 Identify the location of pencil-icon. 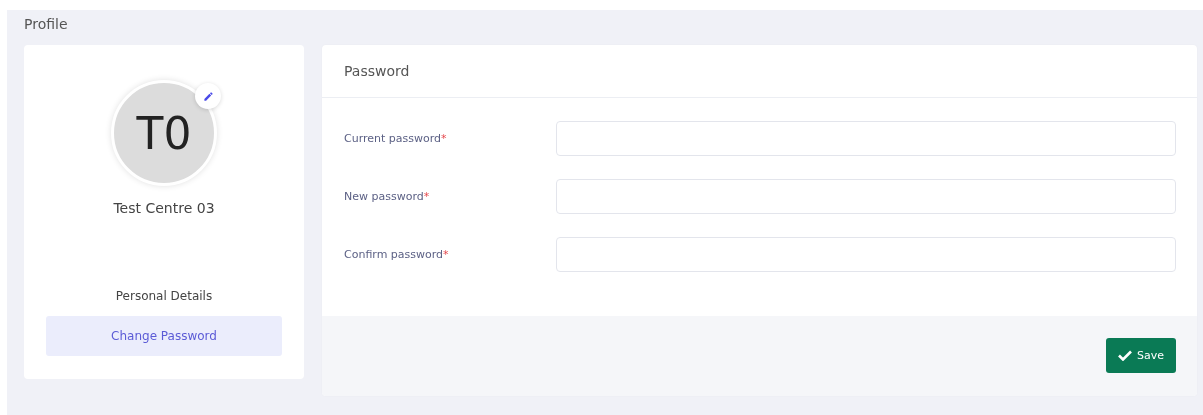
(208, 96).